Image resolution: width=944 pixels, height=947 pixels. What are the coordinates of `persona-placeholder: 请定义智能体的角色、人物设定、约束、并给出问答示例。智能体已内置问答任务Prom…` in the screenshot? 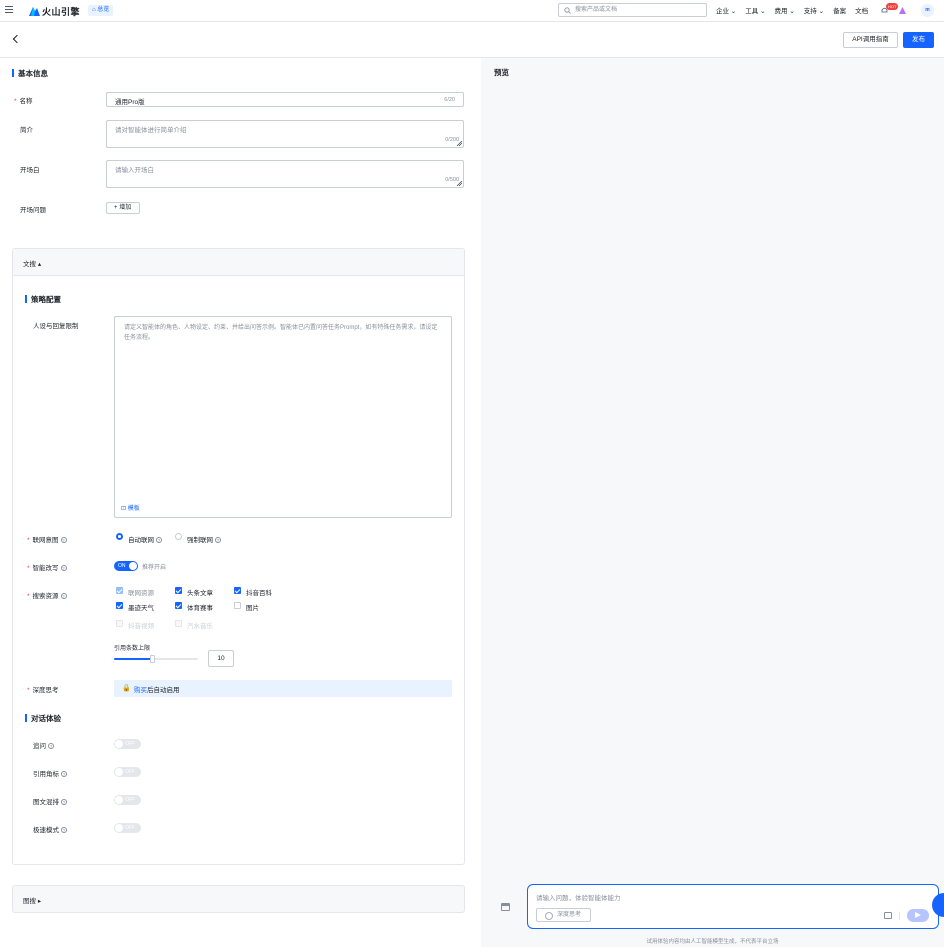 It's located at (281, 333).